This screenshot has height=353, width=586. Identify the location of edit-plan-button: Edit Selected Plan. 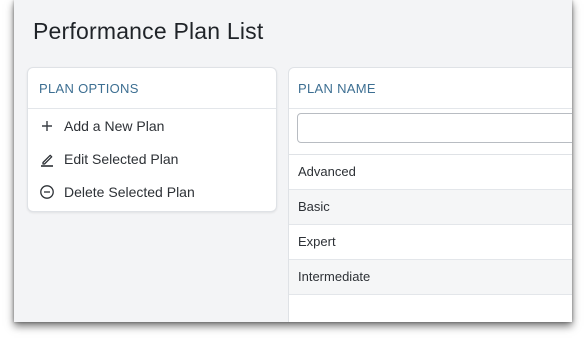
(152, 158).